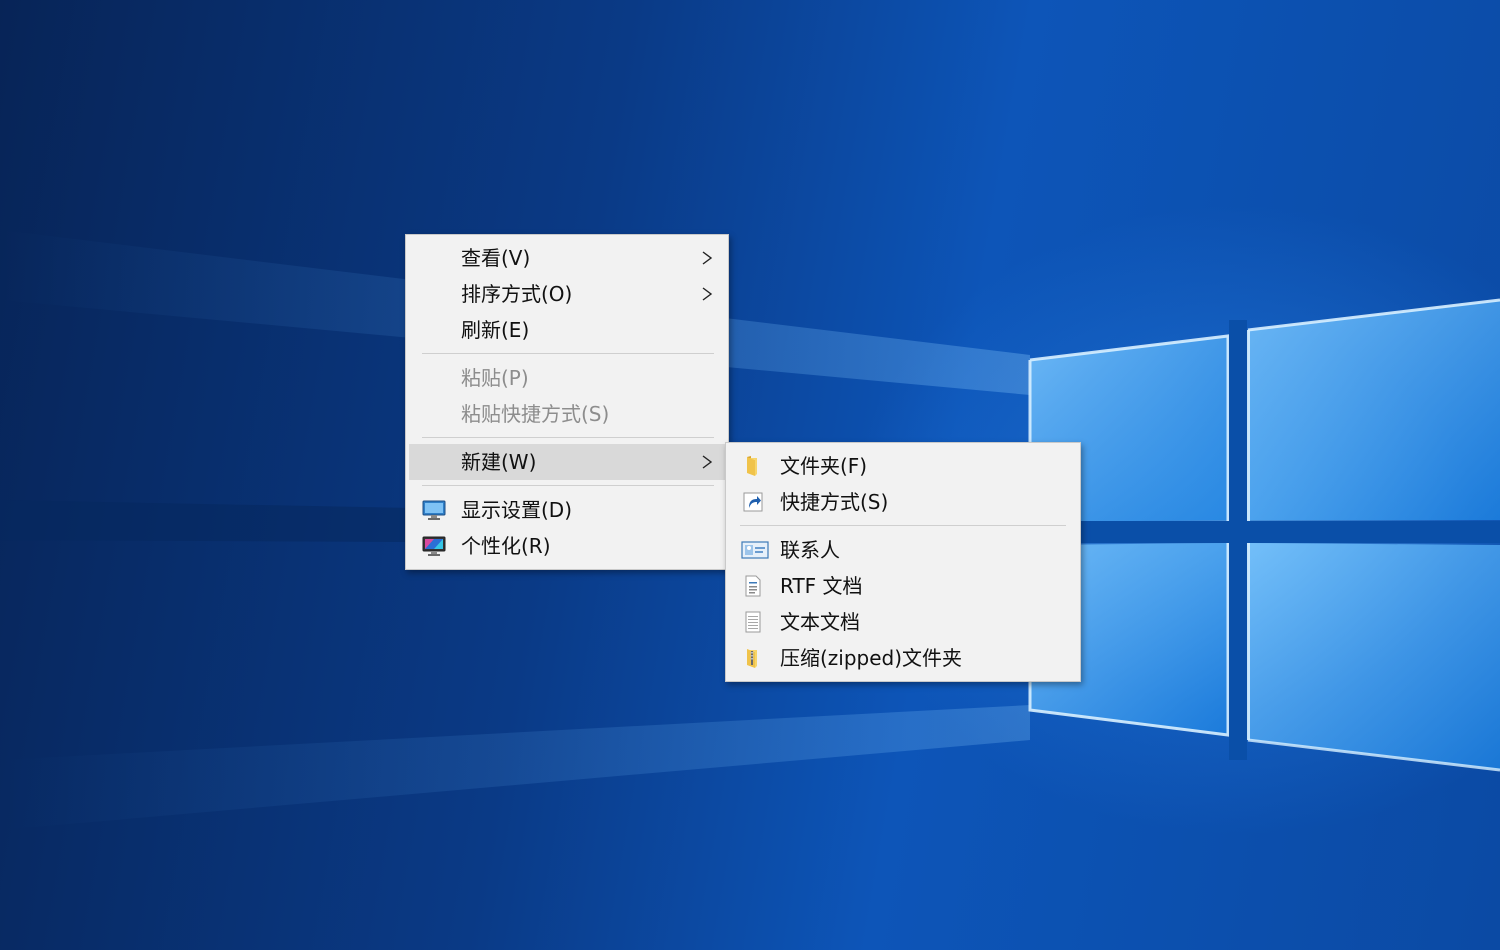 The width and height of the screenshot is (1500, 950). Describe the element at coordinates (567, 462) in the screenshot. I see `menu-item-new: 新建(W)` at that location.